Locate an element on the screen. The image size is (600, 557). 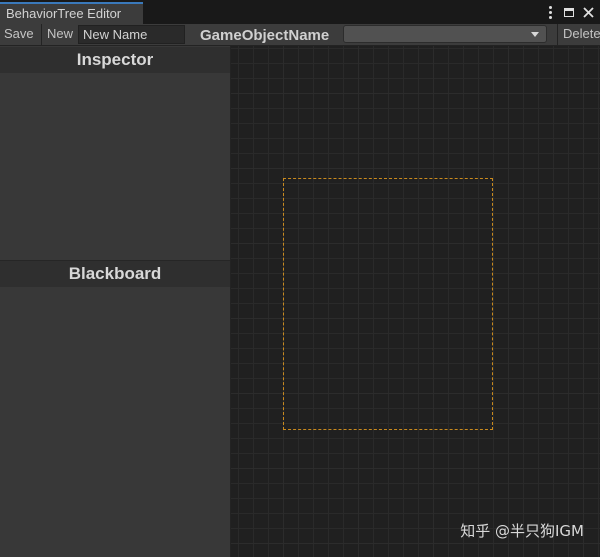
save-button: Save is located at coordinates (19, 34).